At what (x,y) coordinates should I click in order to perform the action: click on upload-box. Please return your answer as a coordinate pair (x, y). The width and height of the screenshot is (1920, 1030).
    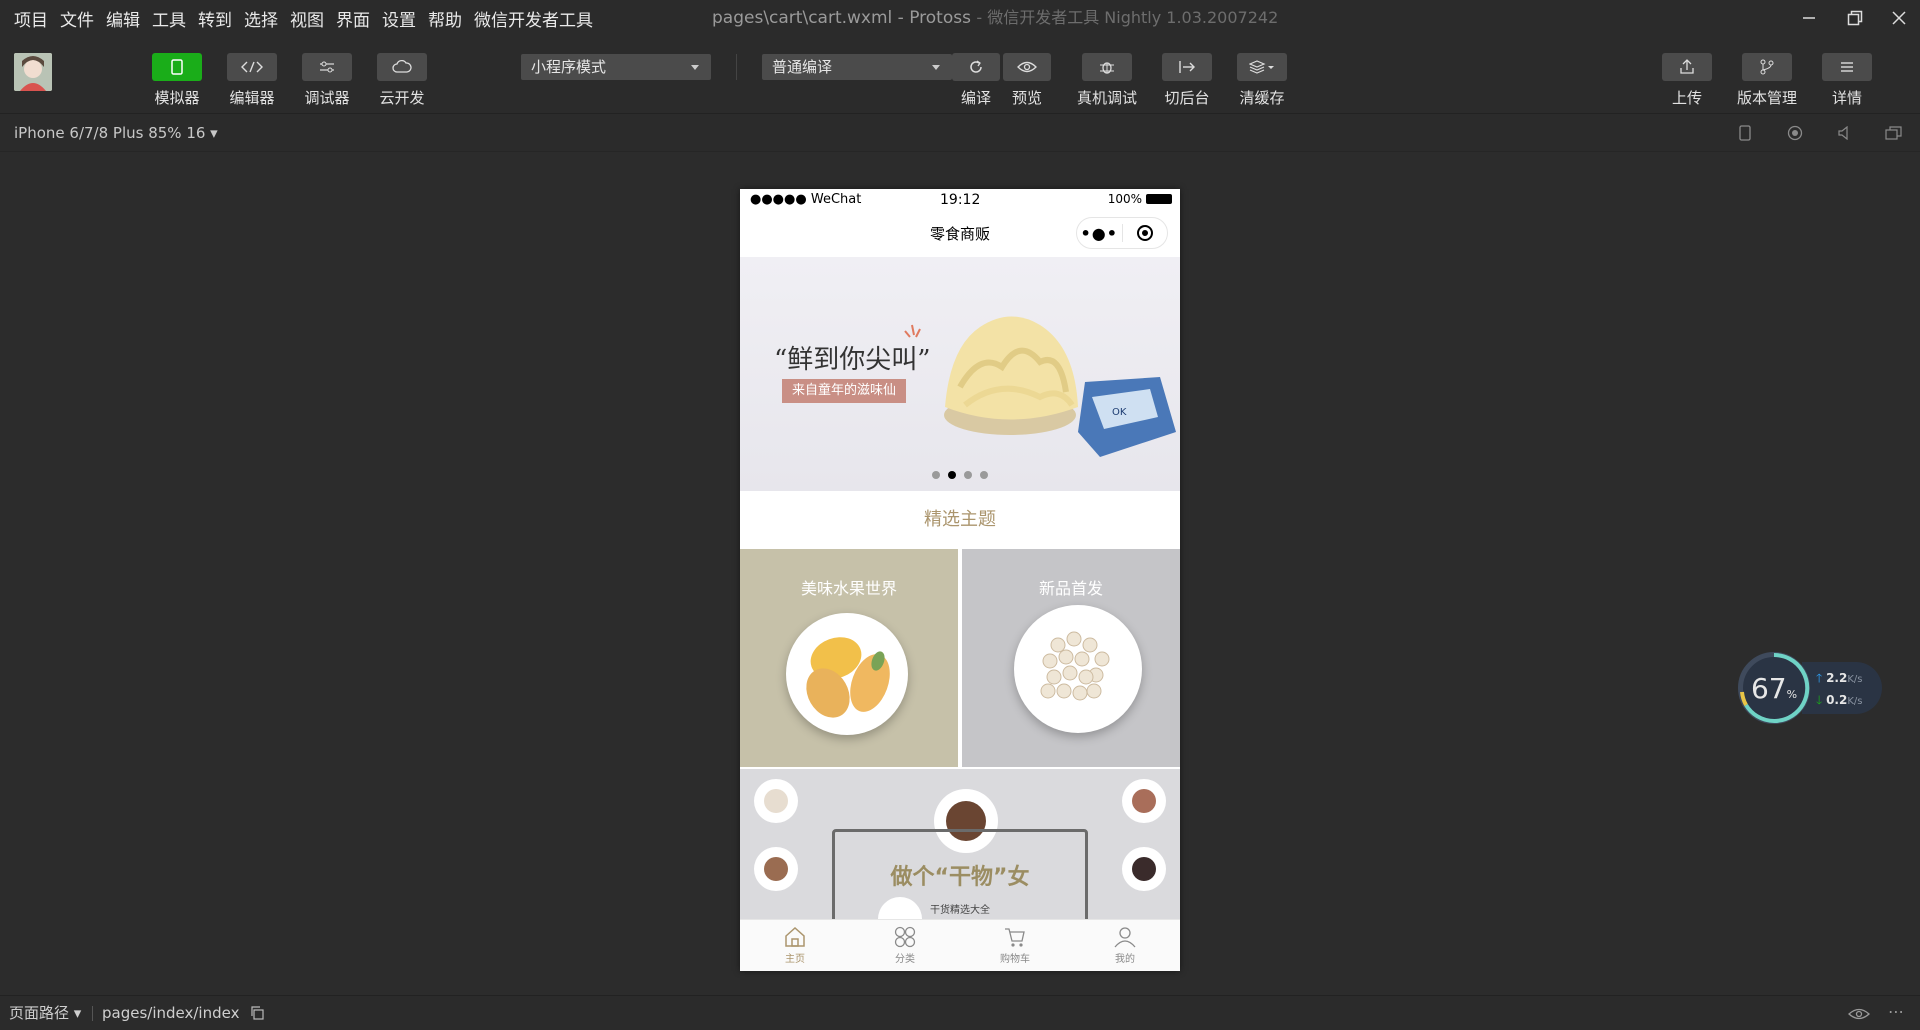
    Looking at the image, I should click on (1687, 67).